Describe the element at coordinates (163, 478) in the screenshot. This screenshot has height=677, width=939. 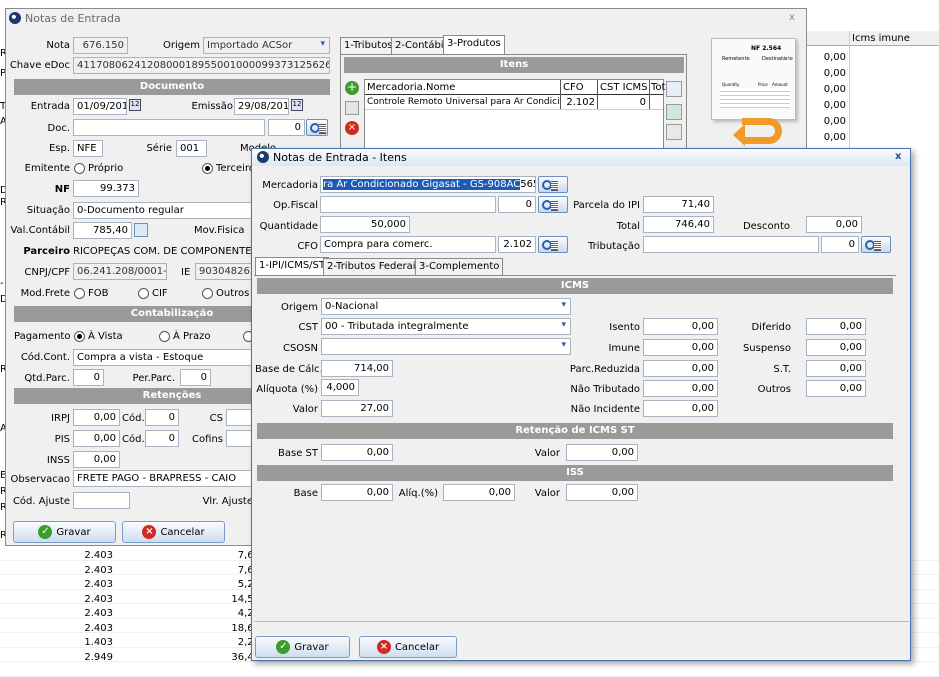
I see `observacao-field: FRETE PAGO - BRAPRESS - CAIO` at that location.